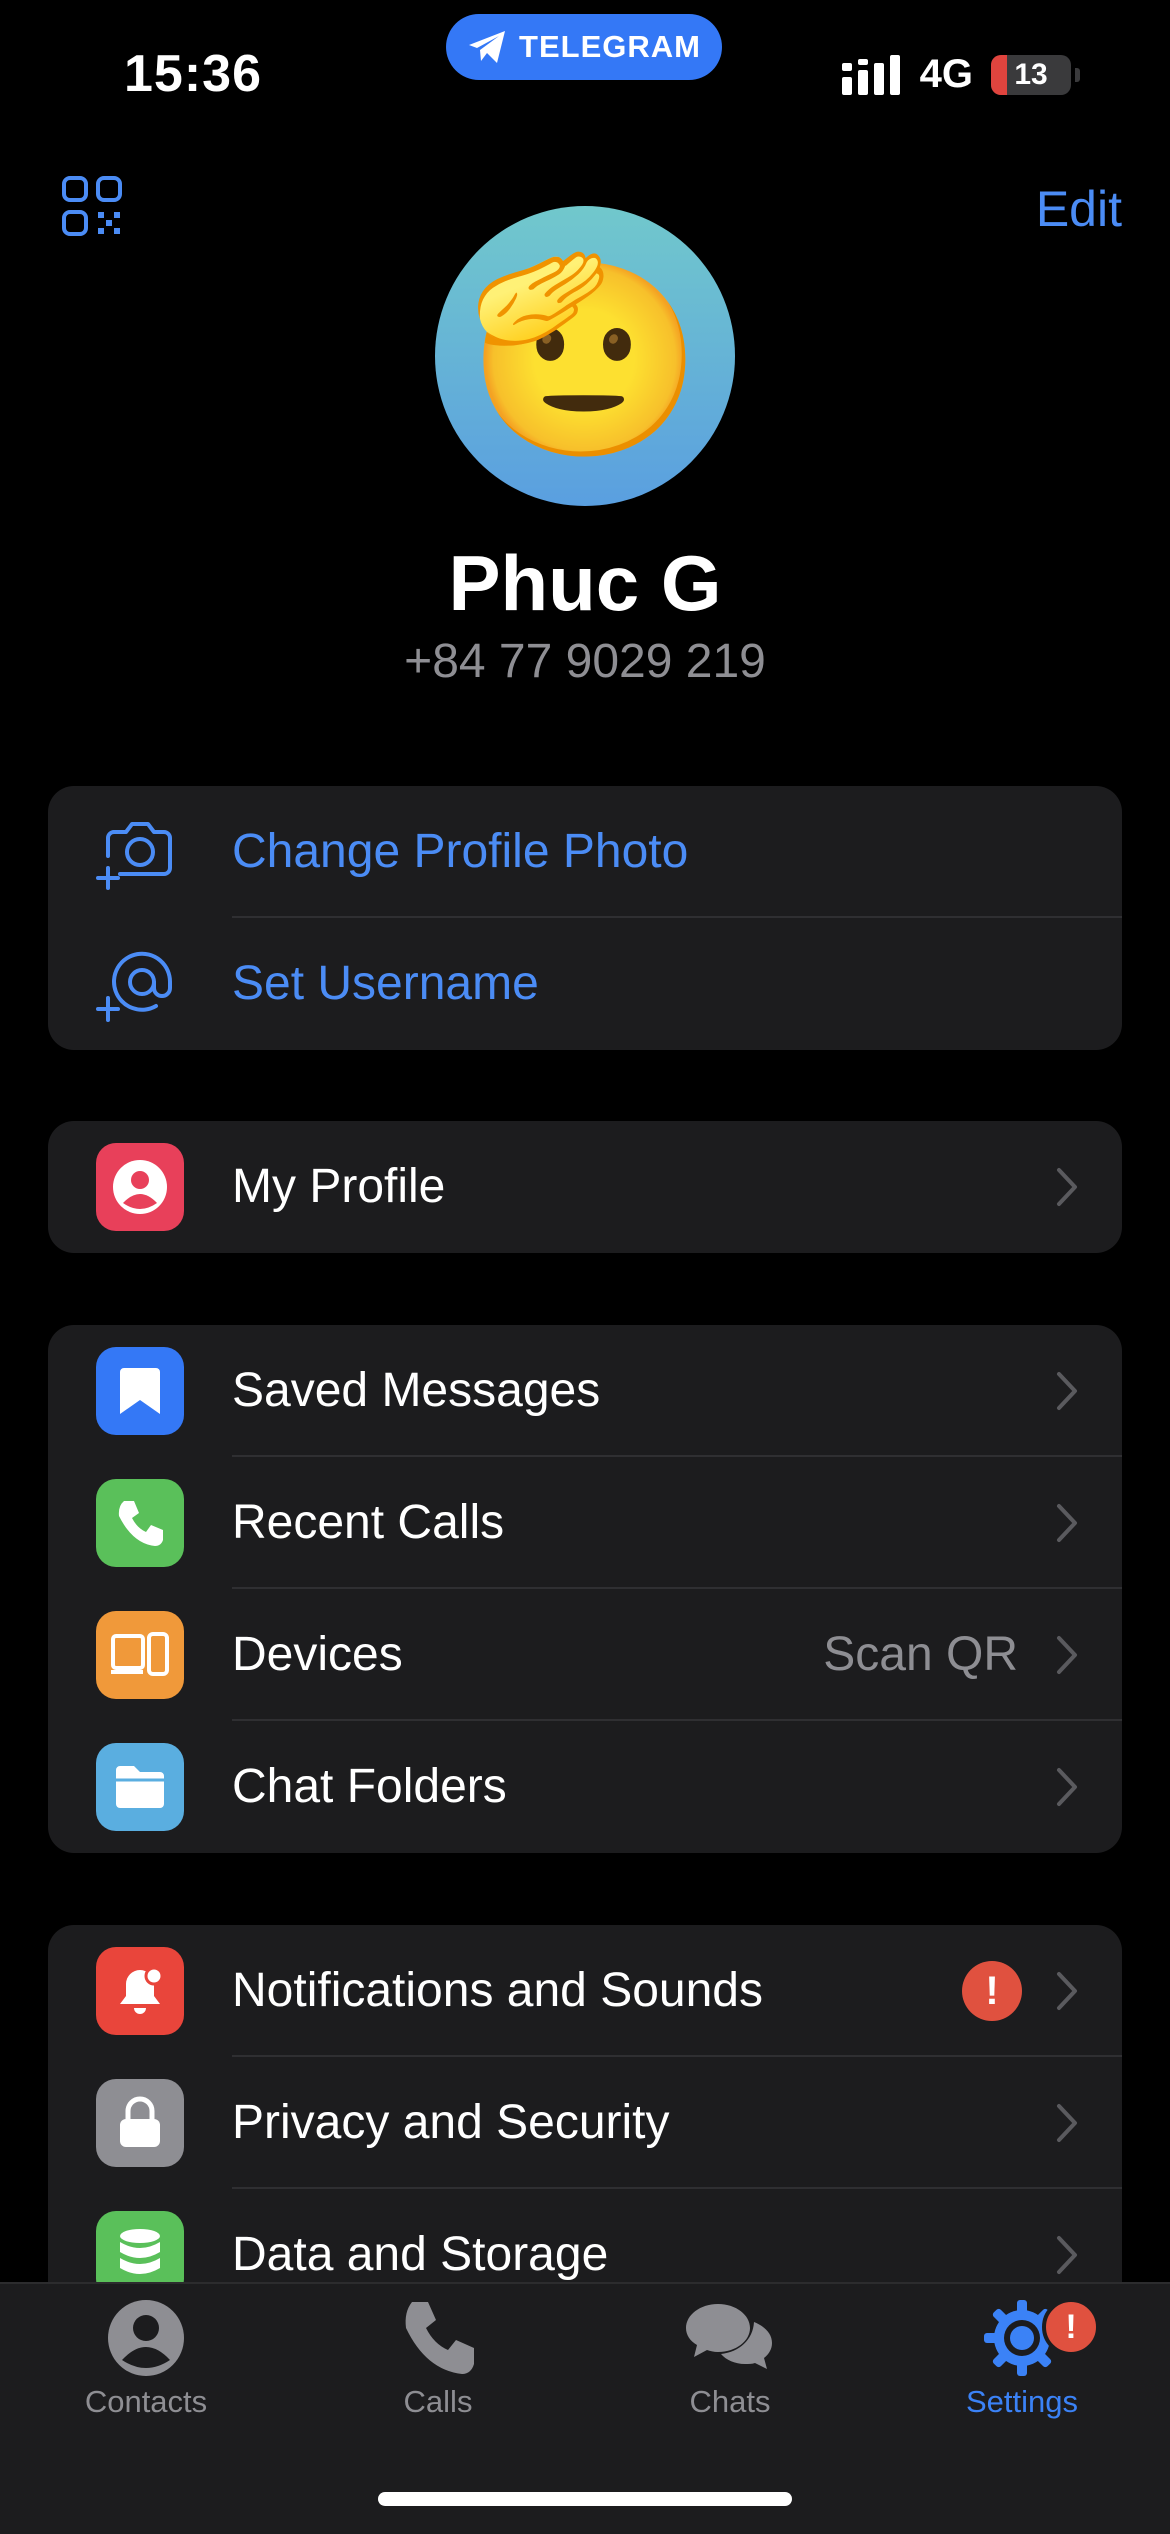  Describe the element at coordinates (140, 1391) in the screenshot. I see `bookmark-icon` at that location.